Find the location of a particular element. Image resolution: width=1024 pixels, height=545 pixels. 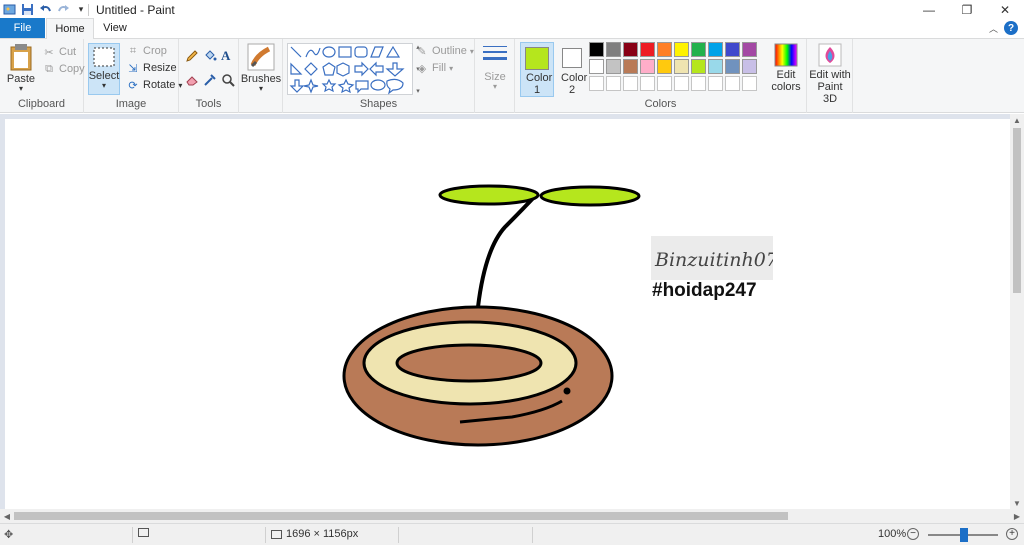

outline-dropdown-icon: ▾ is located at coordinates (471, 51).